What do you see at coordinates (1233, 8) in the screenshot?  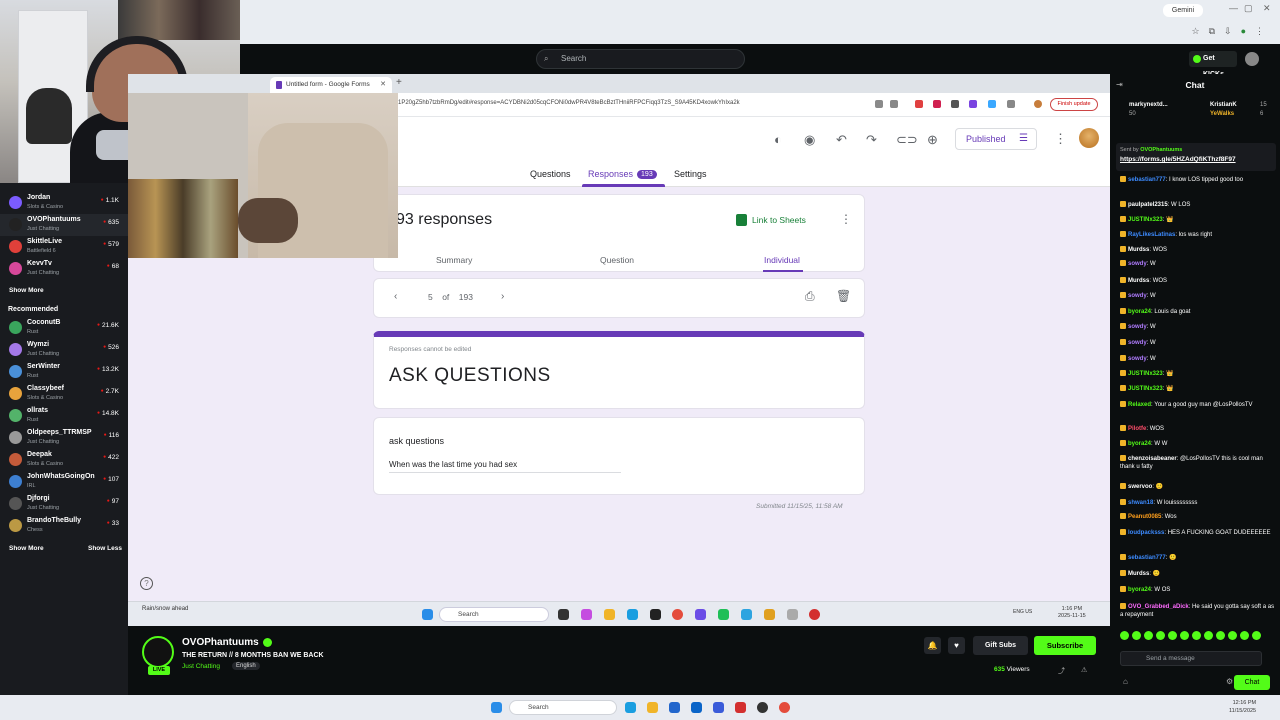 I see `minimize-icon: —` at bounding box center [1233, 8].